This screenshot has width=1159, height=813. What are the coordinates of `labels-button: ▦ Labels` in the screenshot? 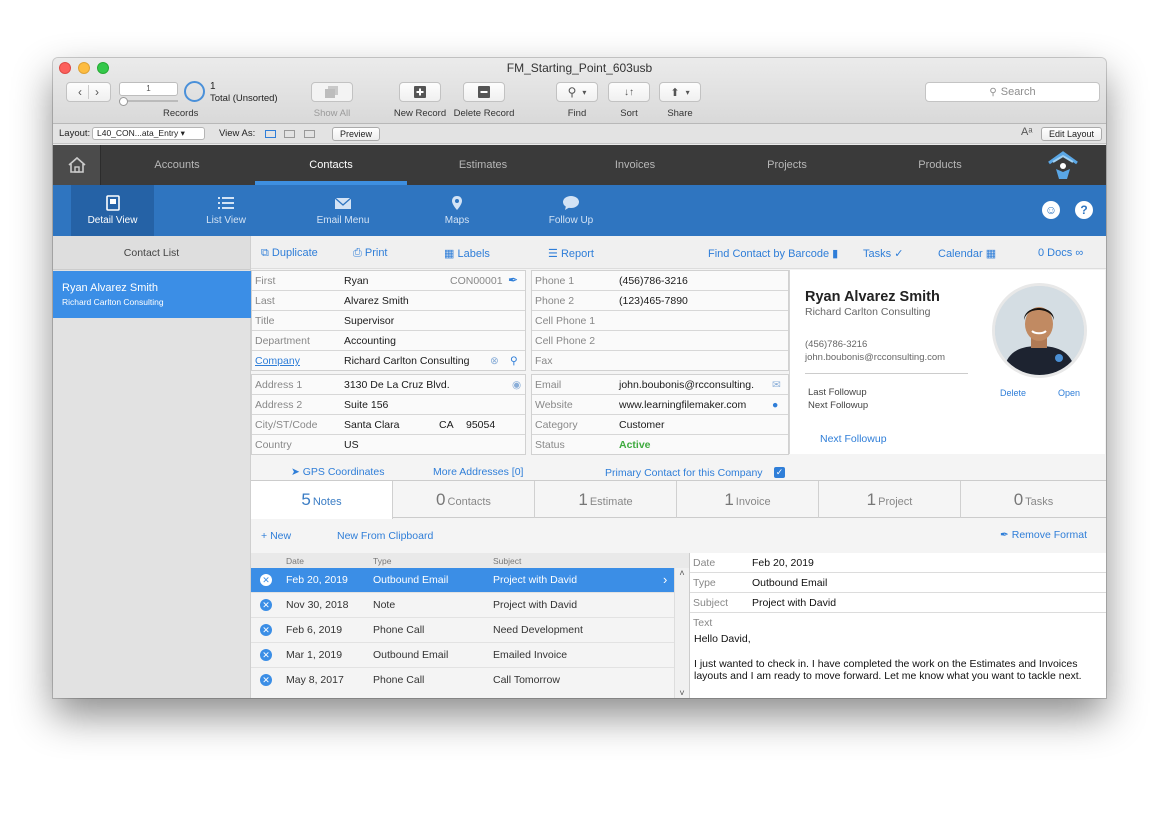 It's located at (467, 253).